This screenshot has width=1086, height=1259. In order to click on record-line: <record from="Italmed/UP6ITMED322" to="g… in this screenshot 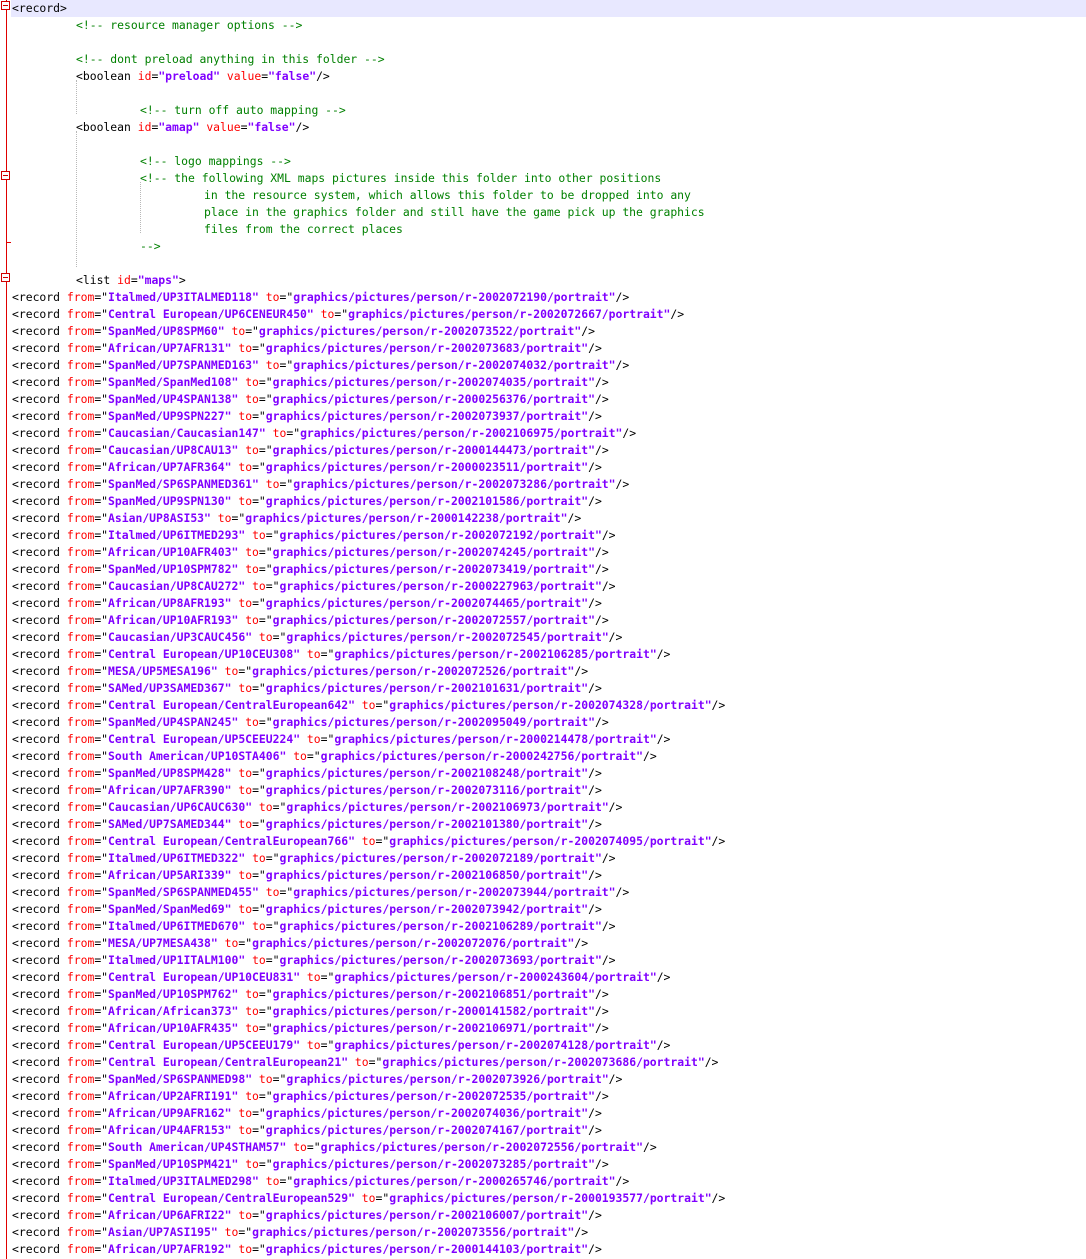, I will do `click(314, 858)`.